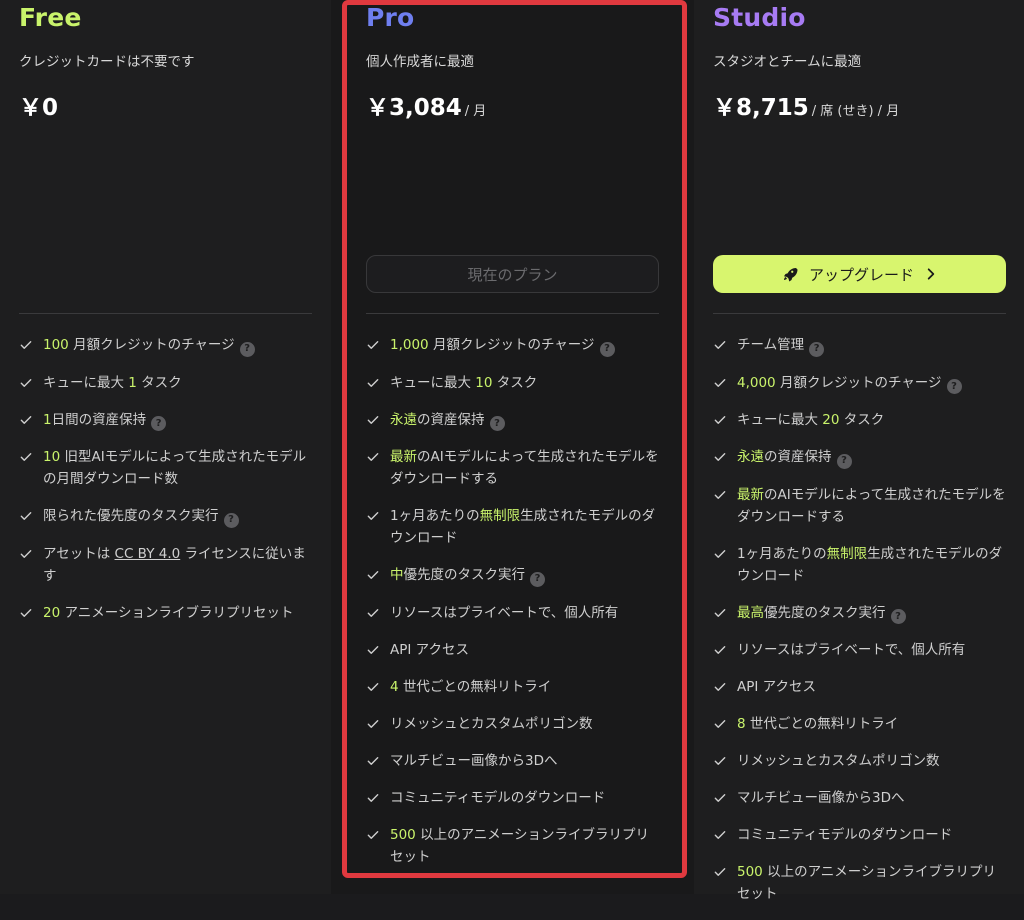 The height and width of the screenshot is (920, 1024). I want to click on feature-item: リソースはプライベートで、個人所有, so click(859, 650).